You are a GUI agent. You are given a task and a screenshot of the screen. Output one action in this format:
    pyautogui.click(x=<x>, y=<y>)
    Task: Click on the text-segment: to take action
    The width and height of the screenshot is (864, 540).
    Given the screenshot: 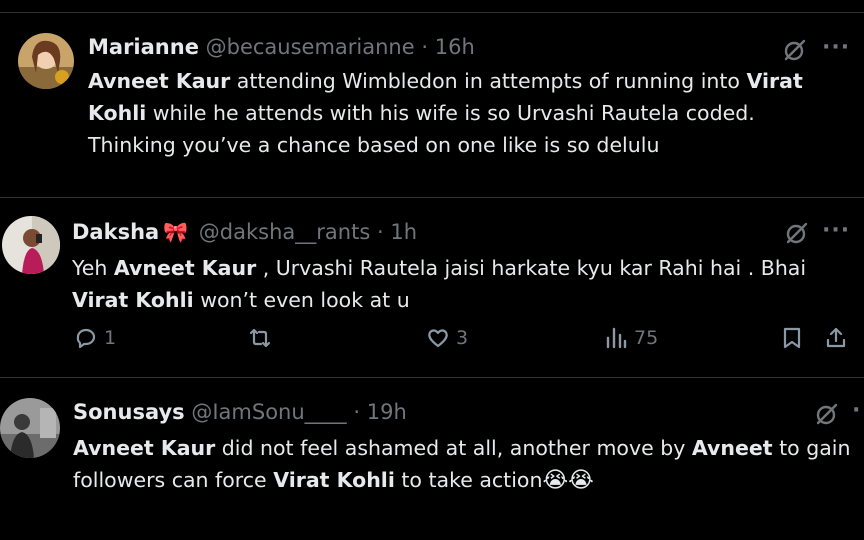 What is the action you would take?
    pyautogui.click(x=468, y=480)
    